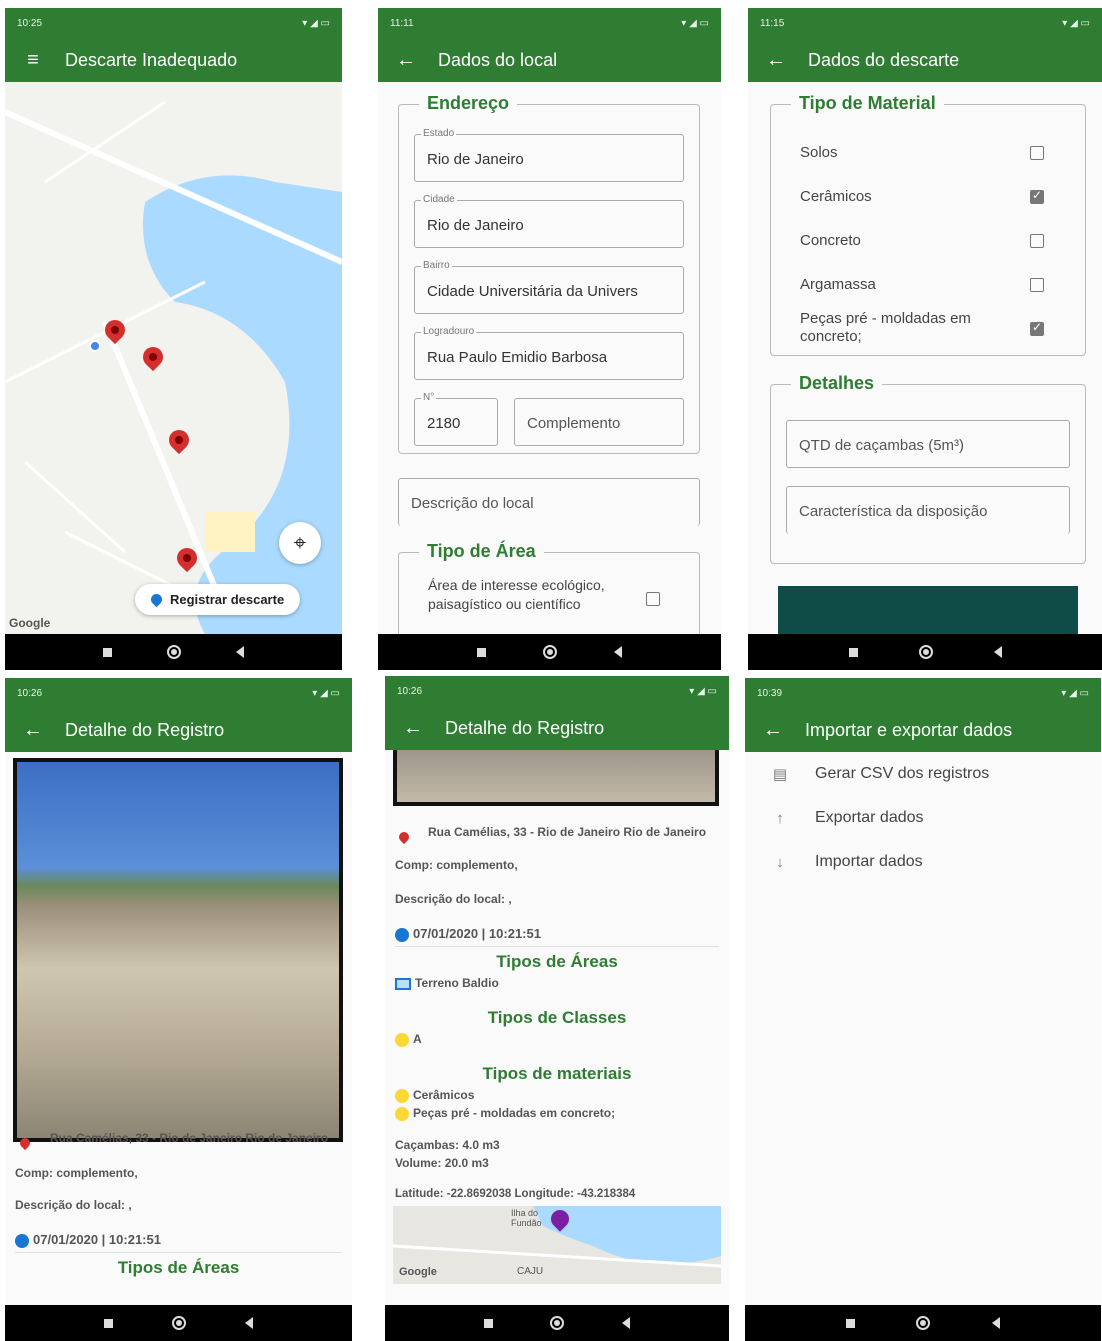  I want to click on class-value: A, so click(408, 1039).